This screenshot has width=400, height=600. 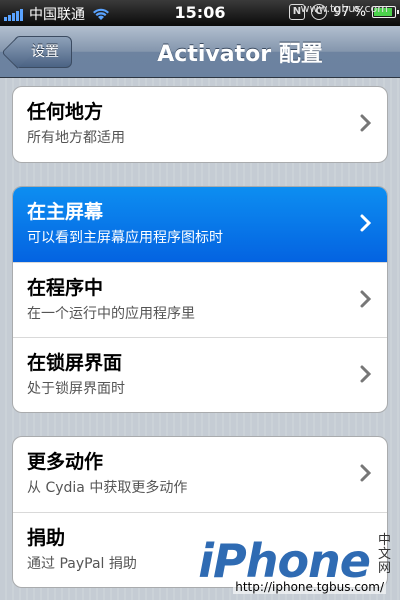 I want to click on watermark-cn: 中文网, so click(x=385, y=554).